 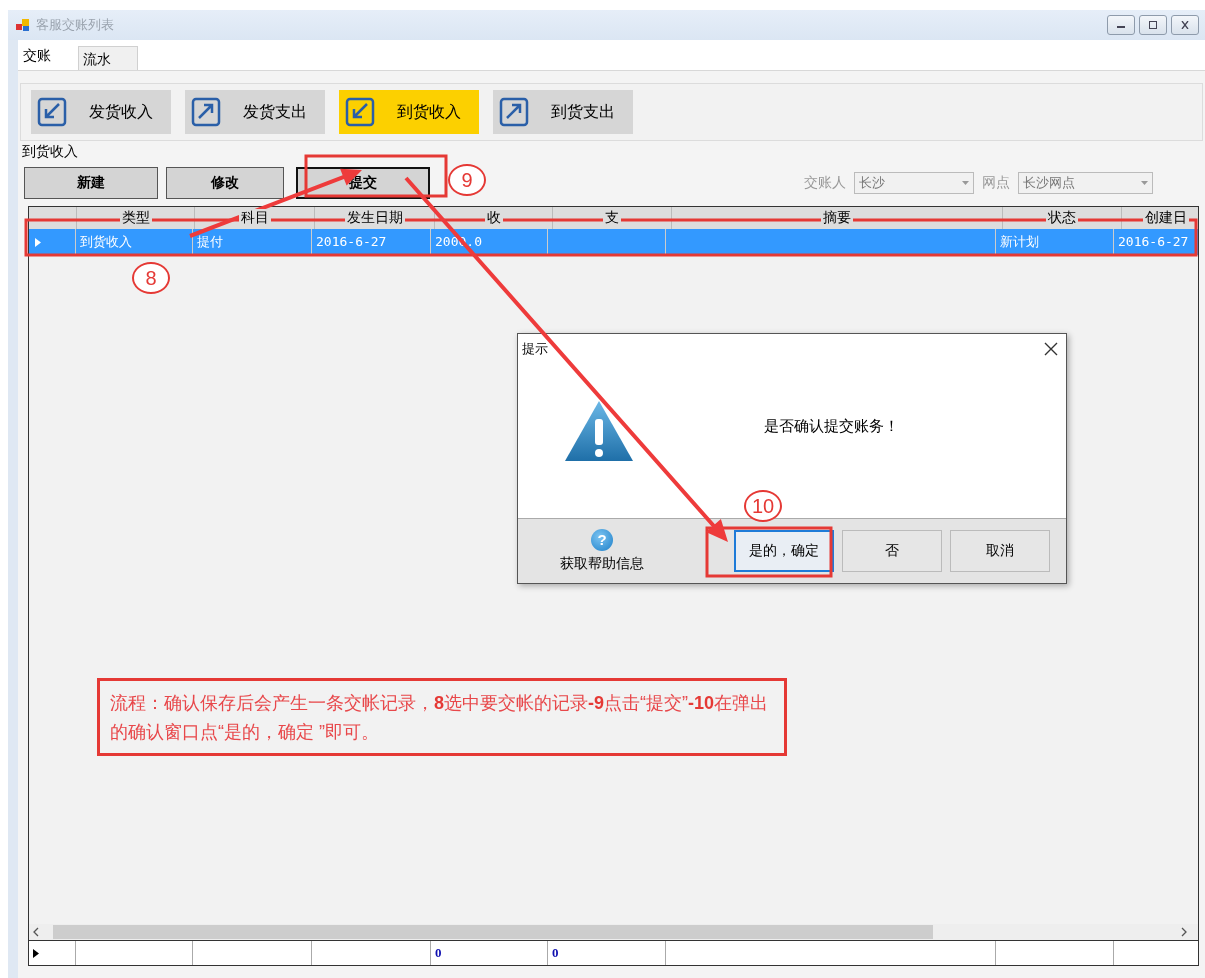 What do you see at coordinates (1160, 218) in the screenshot?
I see `column-header: 创建日` at bounding box center [1160, 218].